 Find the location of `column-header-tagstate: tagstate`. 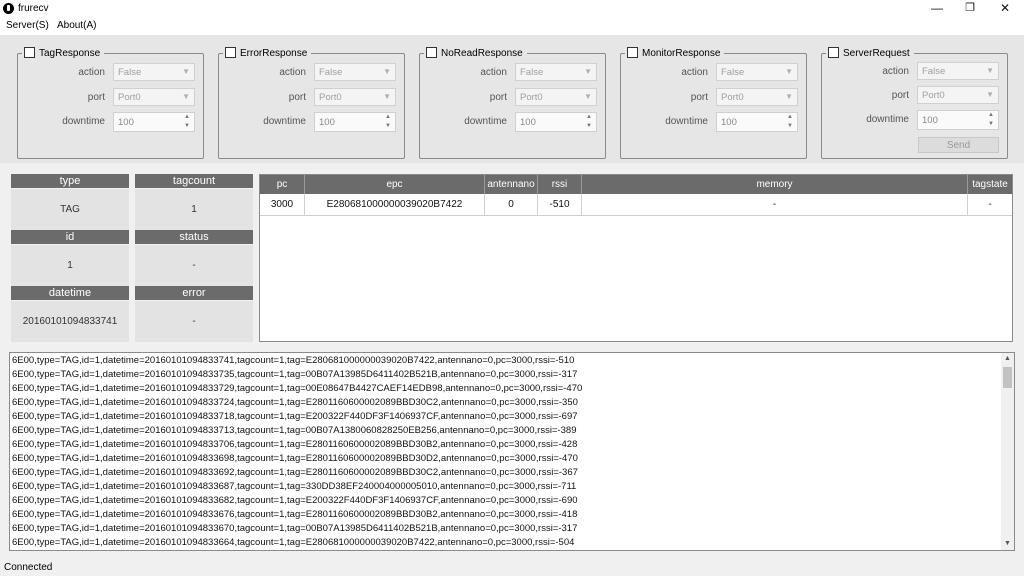

column-header-tagstate: tagstate is located at coordinates (990, 184).